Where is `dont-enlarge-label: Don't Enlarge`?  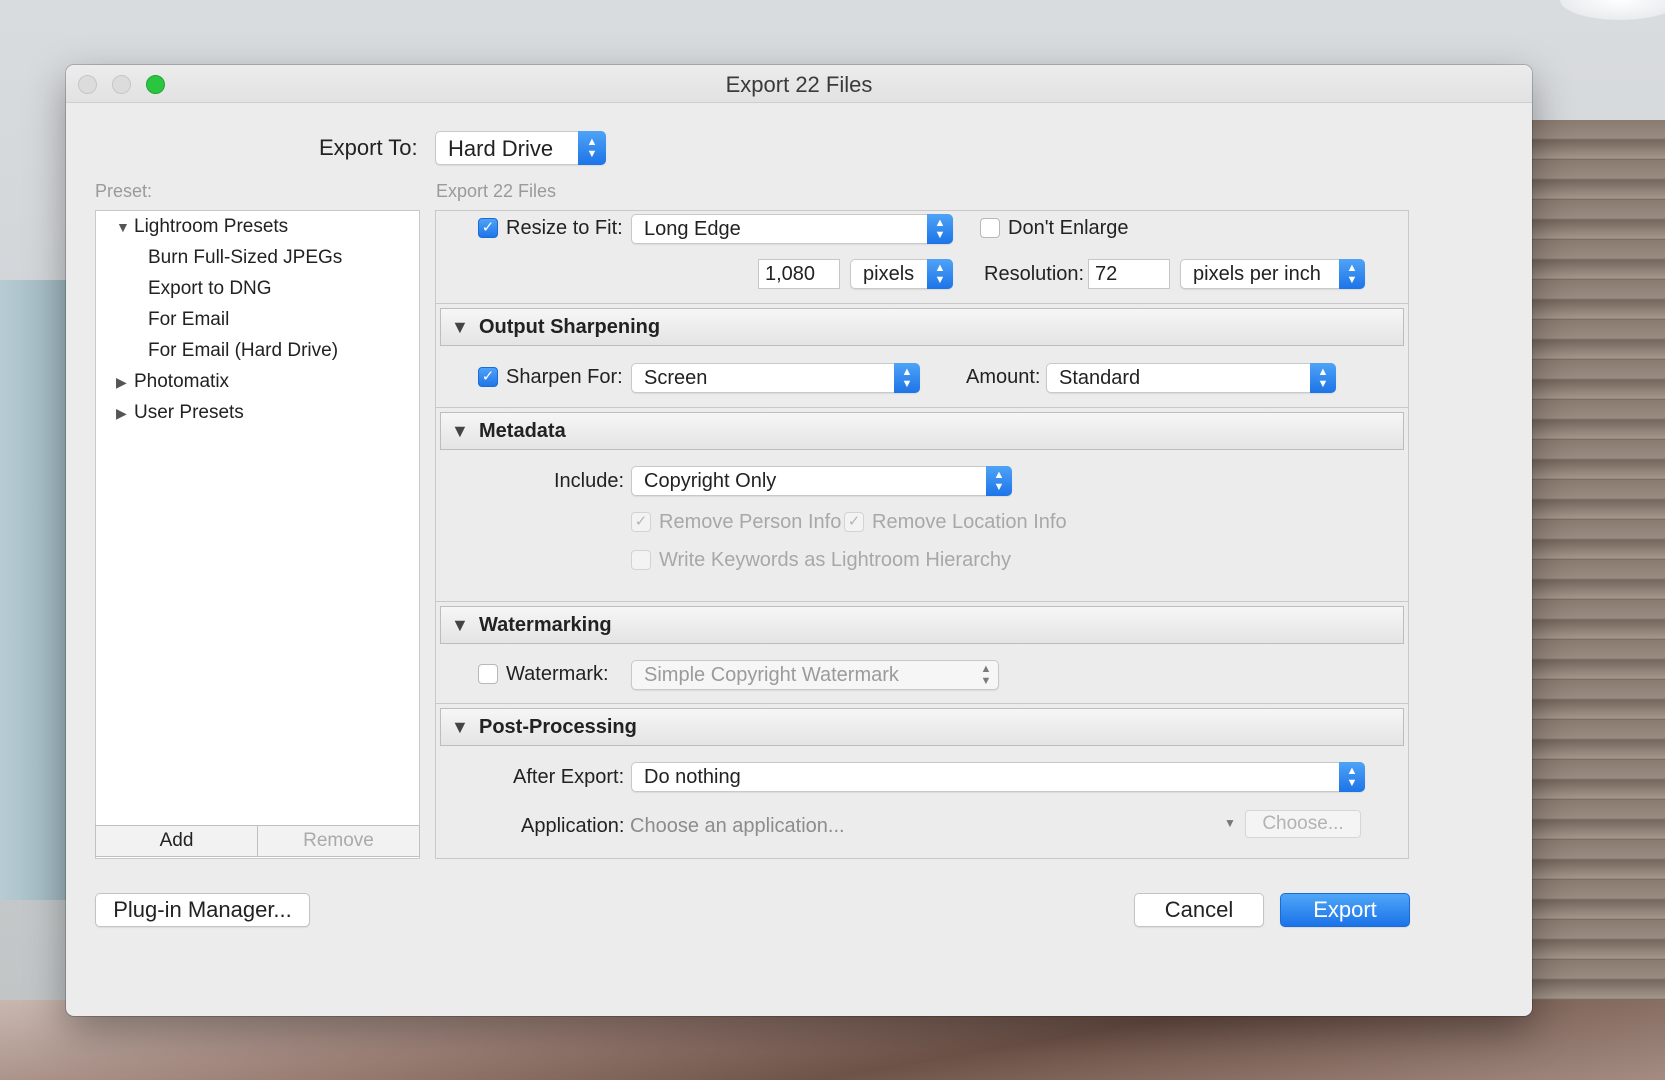
dont-enlarge-label: Don't Enlarge is located at coordinates (1068, 228).